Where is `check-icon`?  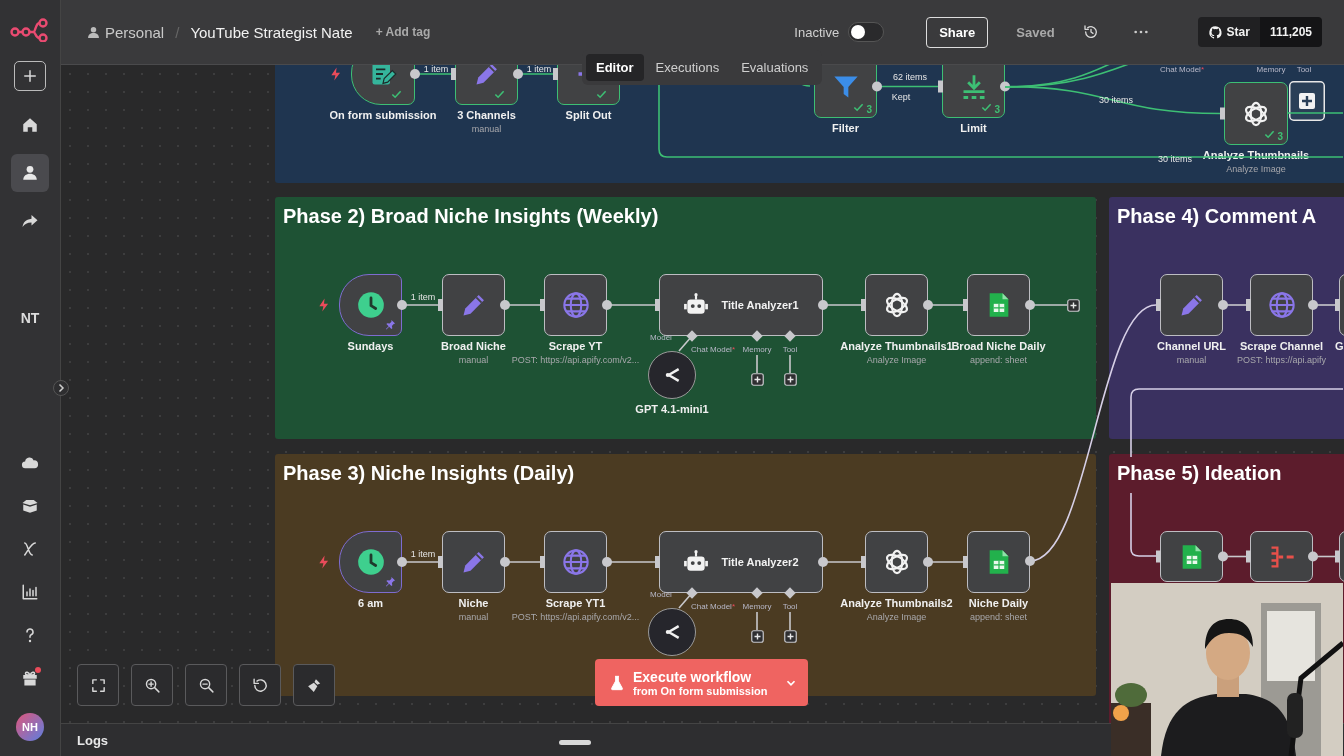 check-icon is located at coordinates (858, 107).